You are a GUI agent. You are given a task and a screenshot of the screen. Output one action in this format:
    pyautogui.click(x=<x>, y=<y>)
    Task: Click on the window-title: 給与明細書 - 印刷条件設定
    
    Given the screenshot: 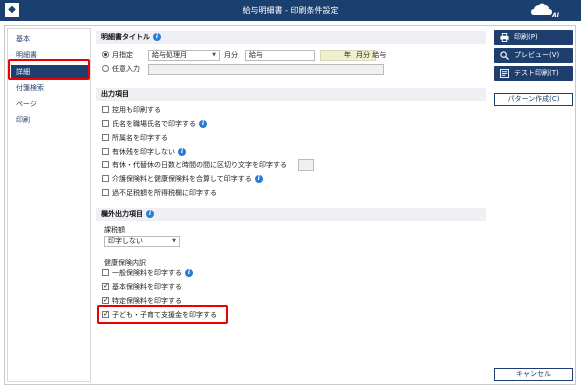 What is the action you would take?
    pyautogui.click(x=290, y=10)
    